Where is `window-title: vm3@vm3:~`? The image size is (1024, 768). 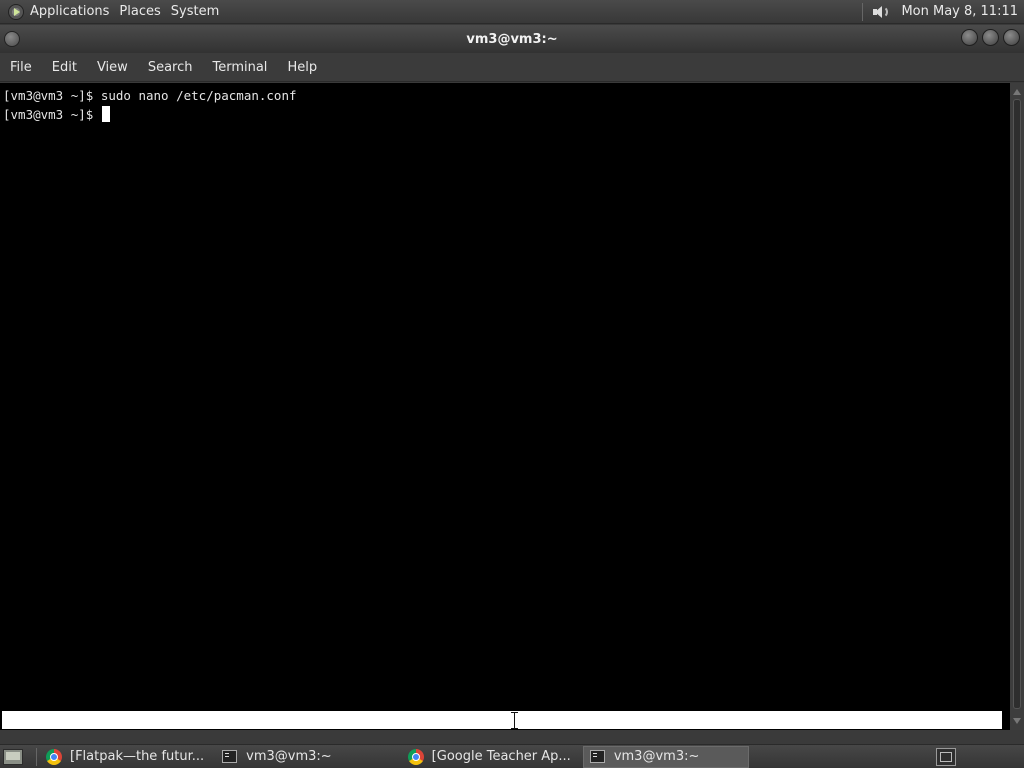 window-title: vm3@vm3:~ is located at coordinates (512, 39).